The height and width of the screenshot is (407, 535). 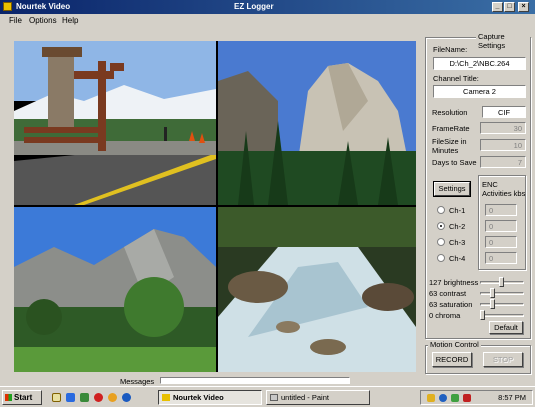 What do you see at coordinates (512, 397) in the screenshot?
I see `clock: 8:57 PM` at bounding box center [512, 397].